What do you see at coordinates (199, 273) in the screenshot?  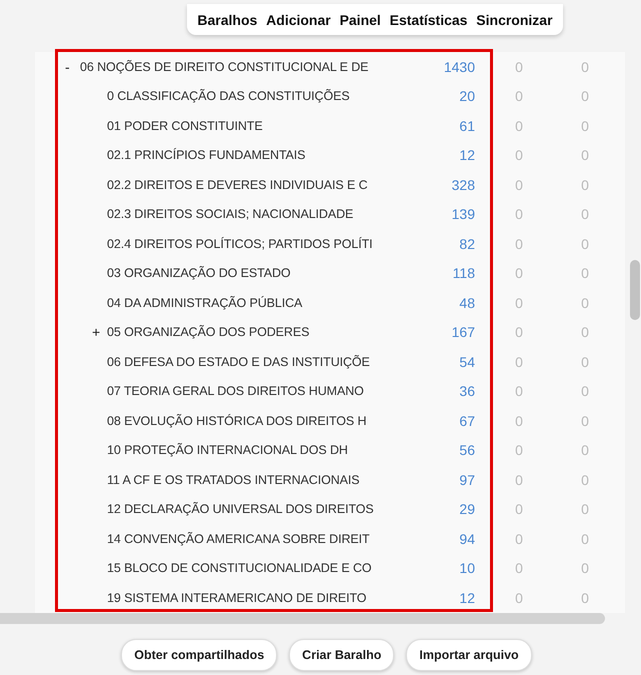 I see `deck-name: 03 ORGANIZAÇÃO DO ESTADO` at bounding box center [199, 273].